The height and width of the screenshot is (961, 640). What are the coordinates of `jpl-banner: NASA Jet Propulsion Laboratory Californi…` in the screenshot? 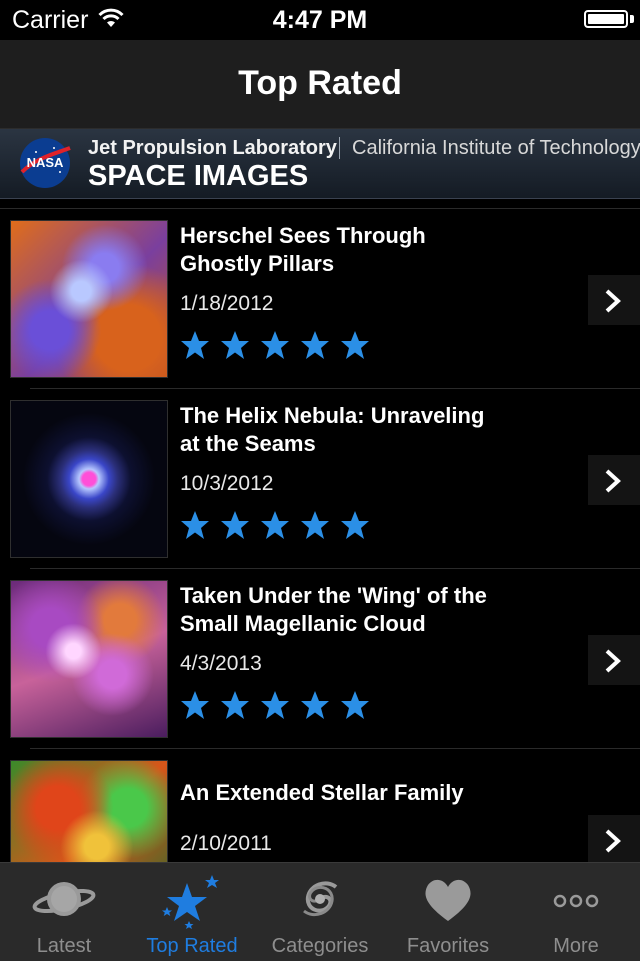 It's located at (320, 164).